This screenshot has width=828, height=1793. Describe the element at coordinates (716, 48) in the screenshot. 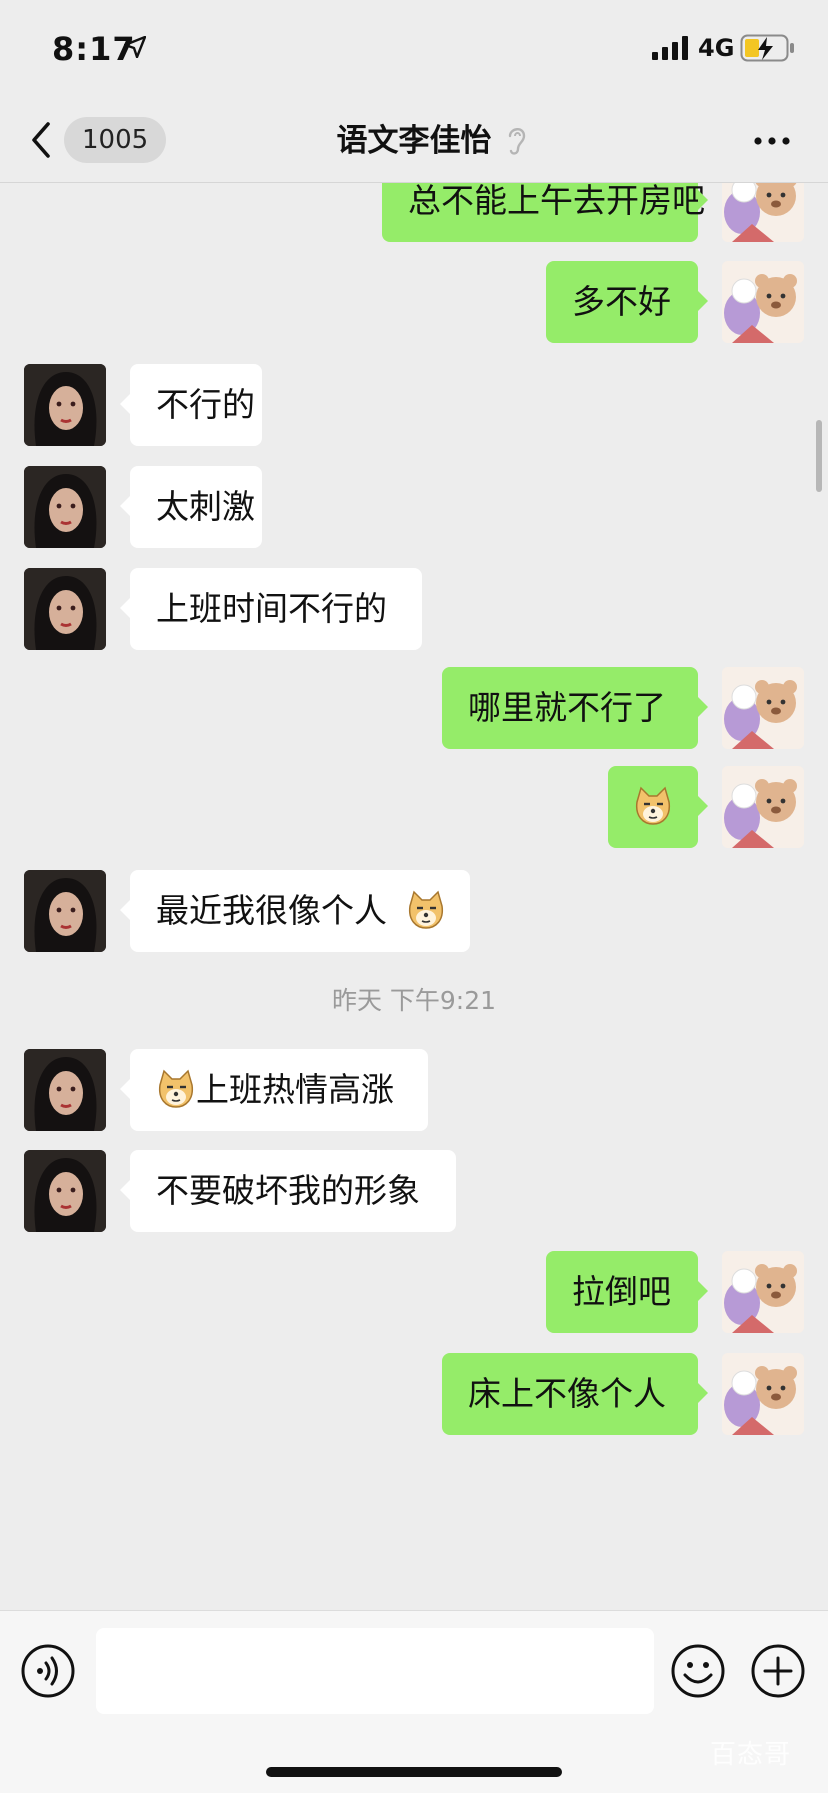

I see `network-label: 4G` at that location.